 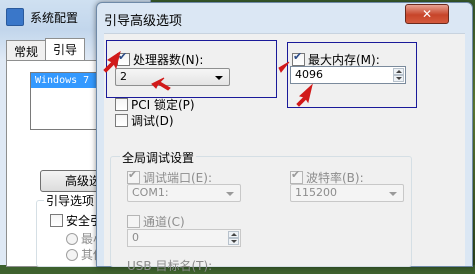 I want to click on arrow-memory-checkbox-icon, so click(x=284, y=67).